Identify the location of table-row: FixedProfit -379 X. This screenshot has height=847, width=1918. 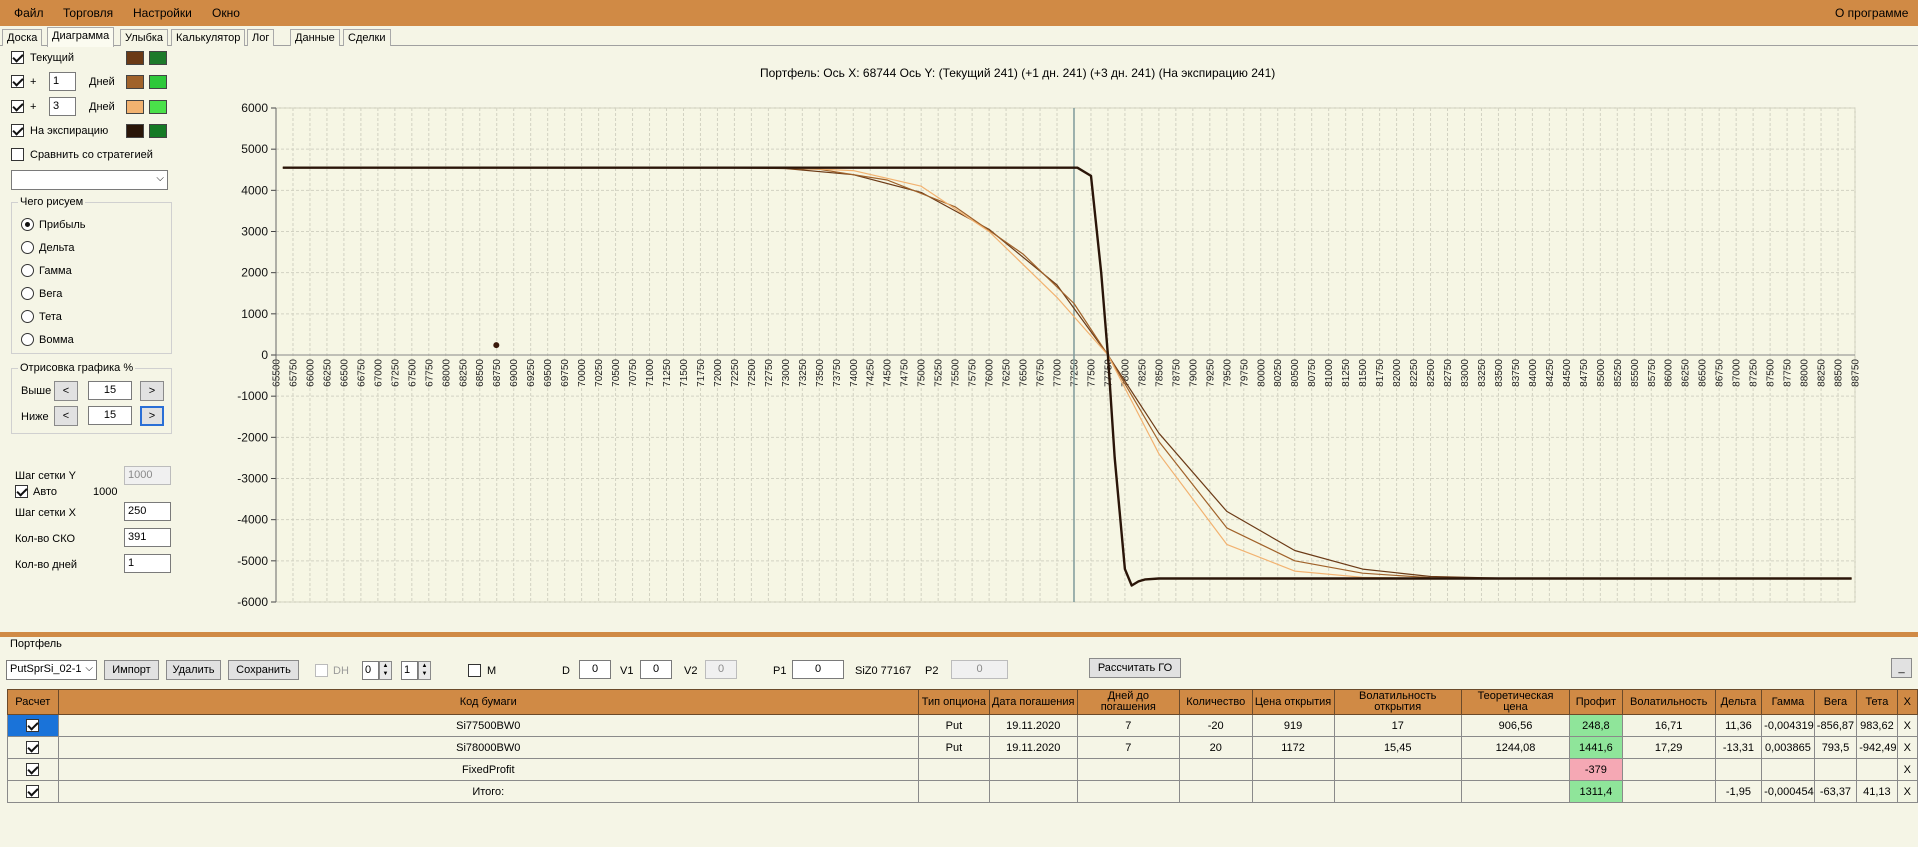
(962, 769).